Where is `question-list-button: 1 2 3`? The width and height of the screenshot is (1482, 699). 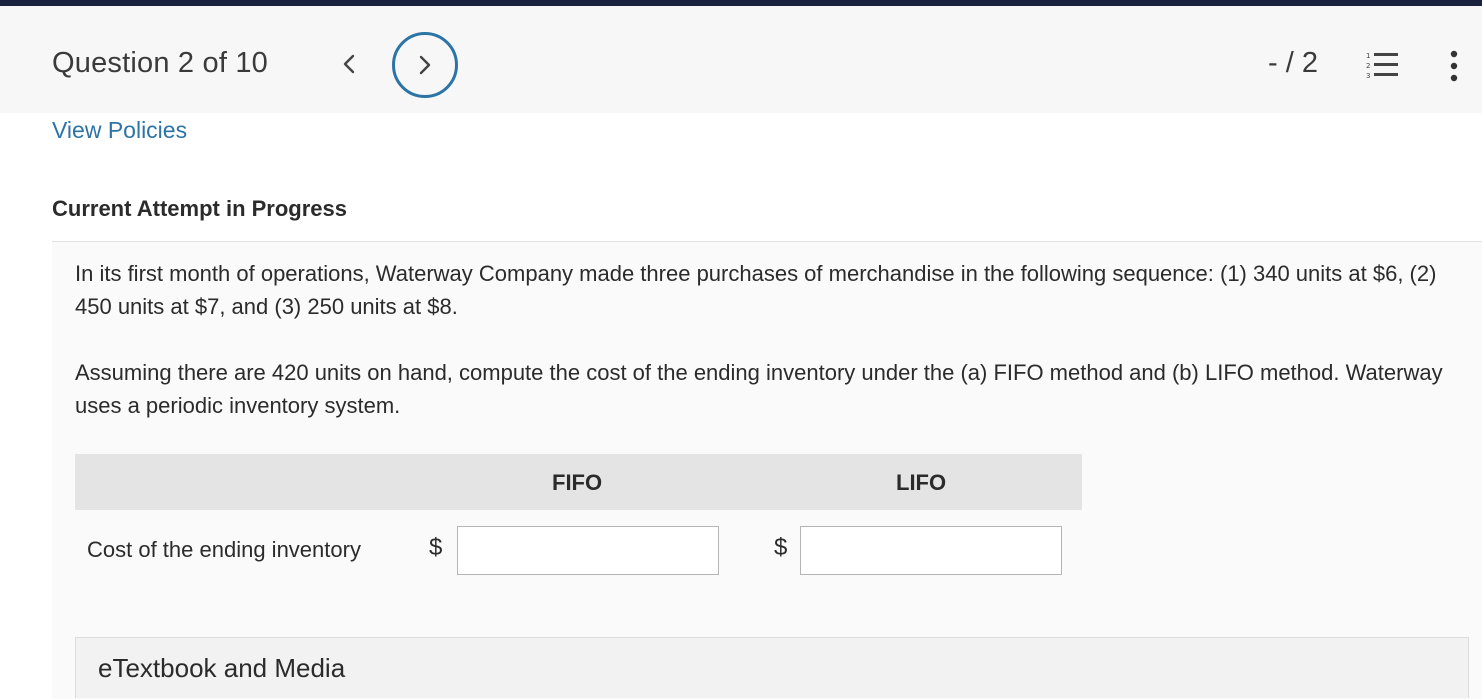 question-list-button: 1 2 3 is located at coordinates (1382, 66).